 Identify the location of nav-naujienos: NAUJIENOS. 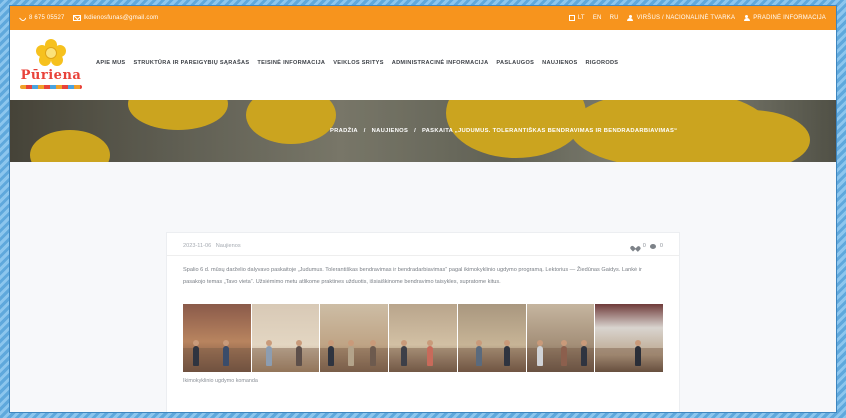
(559, 63).